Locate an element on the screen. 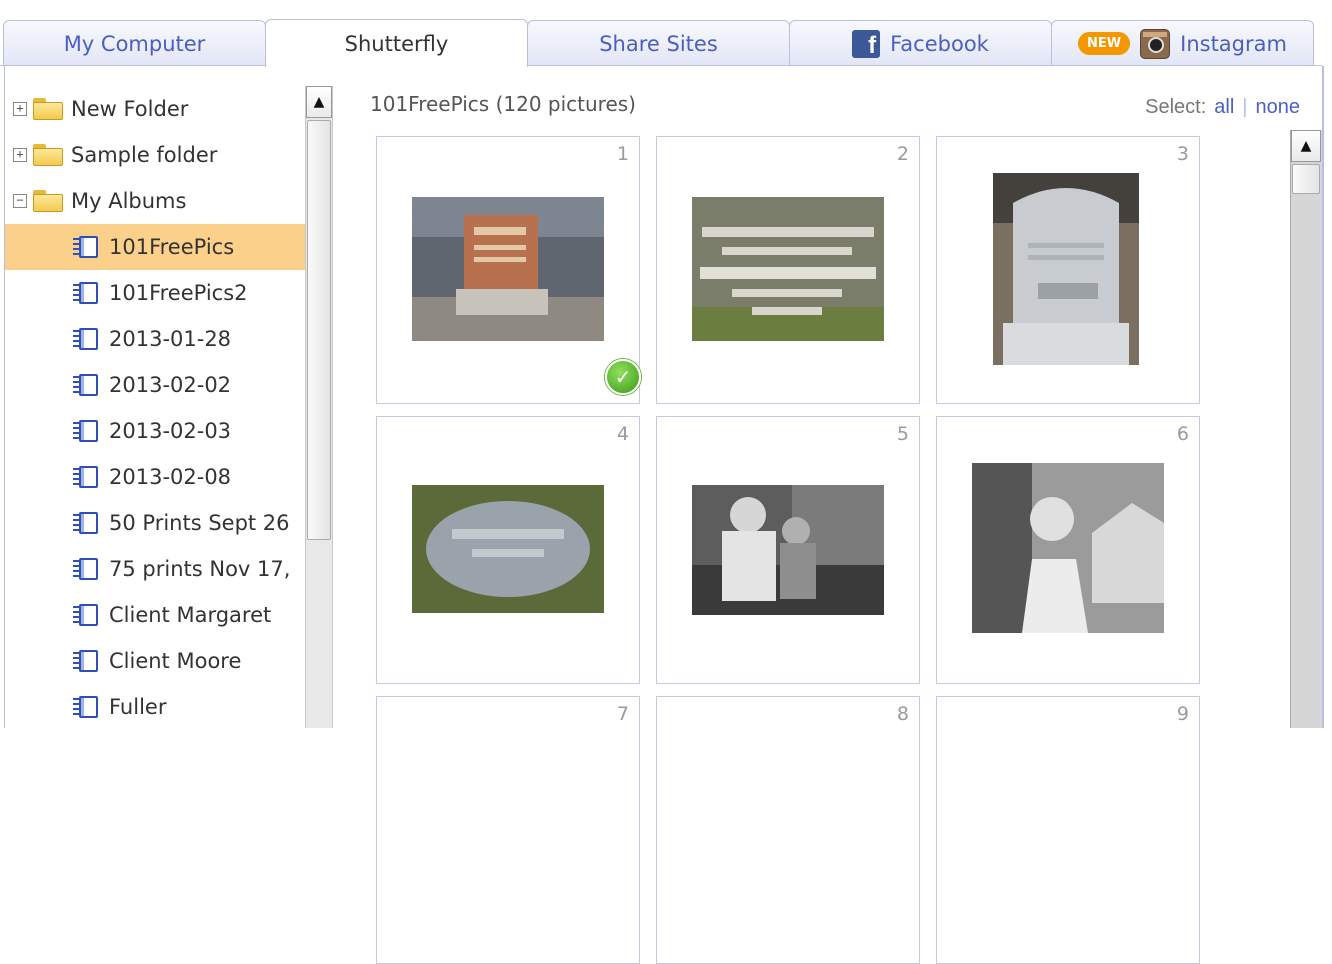 This screenshot has height=964, width=1332. photo-number: 3 is located at coordinates (1182, 154).